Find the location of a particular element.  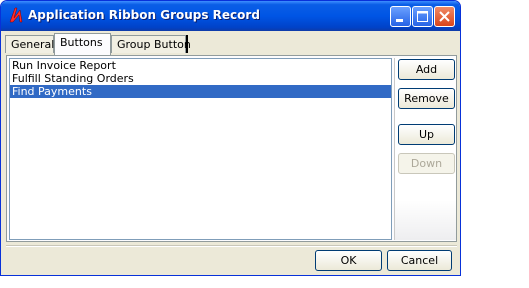

title-bar: Application Ribbon Groups Record is located at coordinates (230, 16).